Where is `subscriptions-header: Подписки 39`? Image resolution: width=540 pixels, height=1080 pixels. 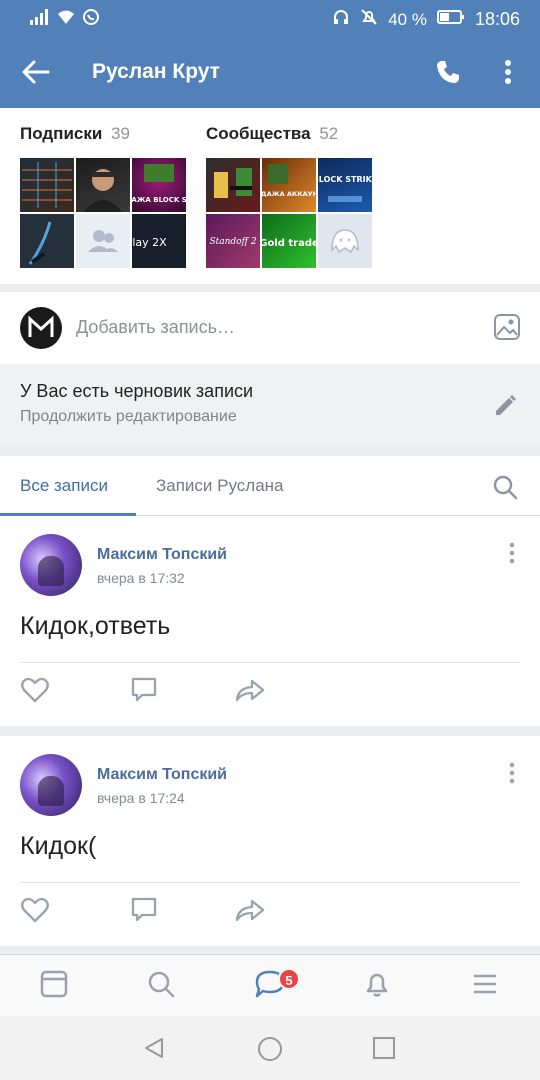
subscriptions-header: Подписки 39 is located at coordinates (75, 134).